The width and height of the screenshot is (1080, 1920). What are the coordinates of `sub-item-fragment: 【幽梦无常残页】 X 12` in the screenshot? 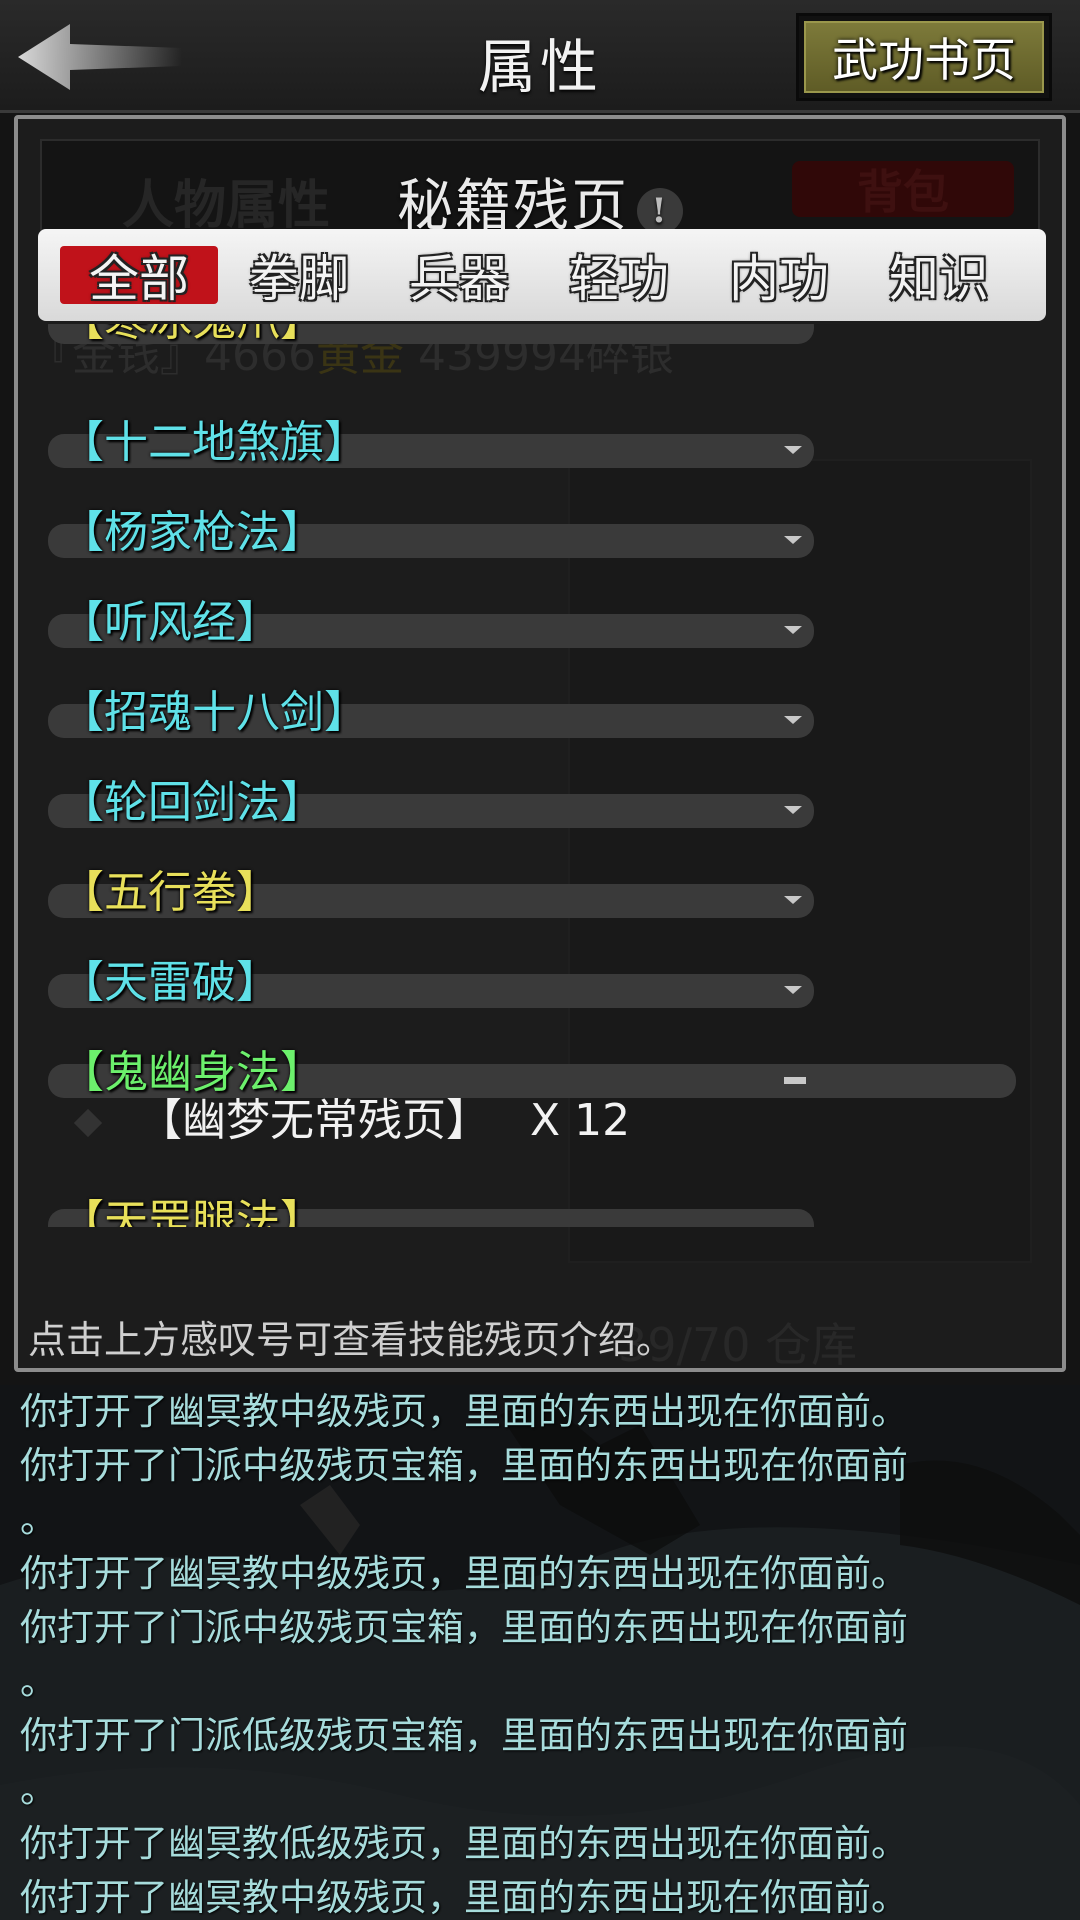 It's located at (352, 1116).